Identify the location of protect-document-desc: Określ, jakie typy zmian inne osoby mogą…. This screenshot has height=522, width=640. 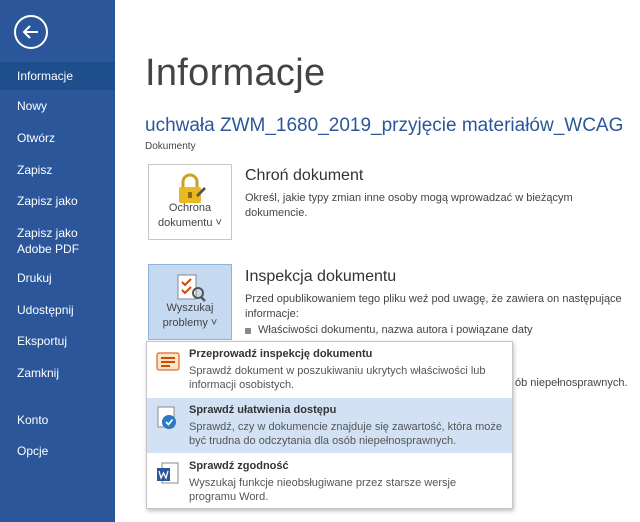
(409, 205).